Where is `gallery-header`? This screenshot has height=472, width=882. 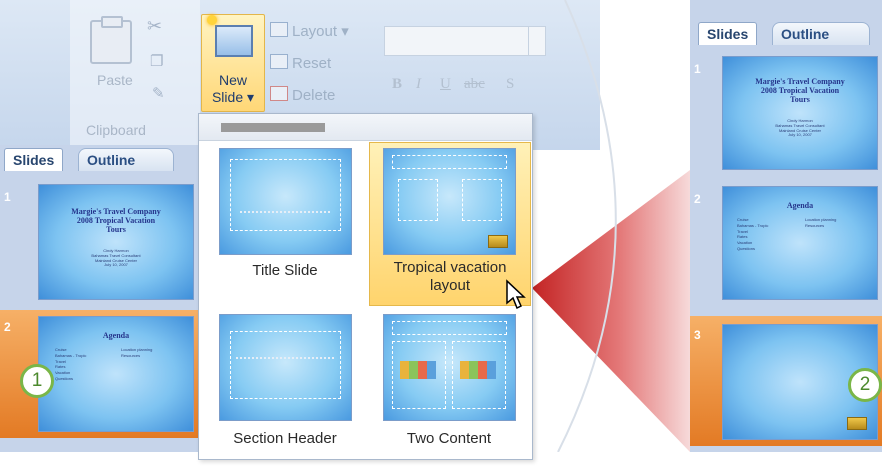 gallery-header is located at coordinates (365, 127).